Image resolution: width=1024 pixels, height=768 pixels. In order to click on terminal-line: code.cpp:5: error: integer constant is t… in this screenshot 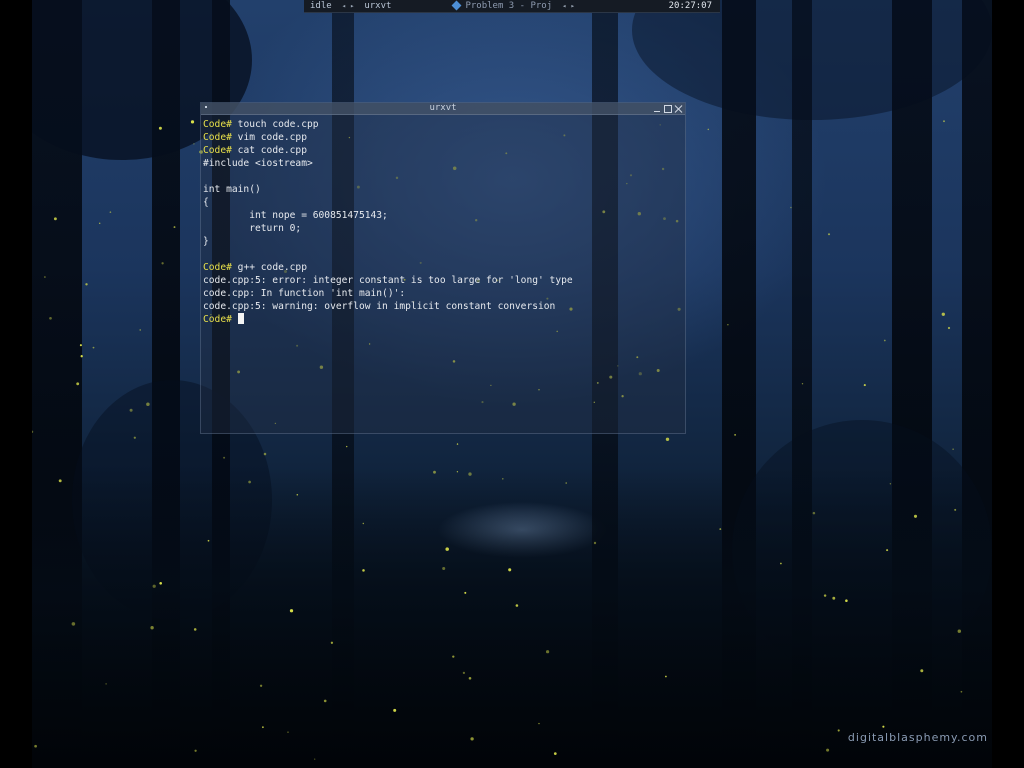, I will do `click(444, 280)`.